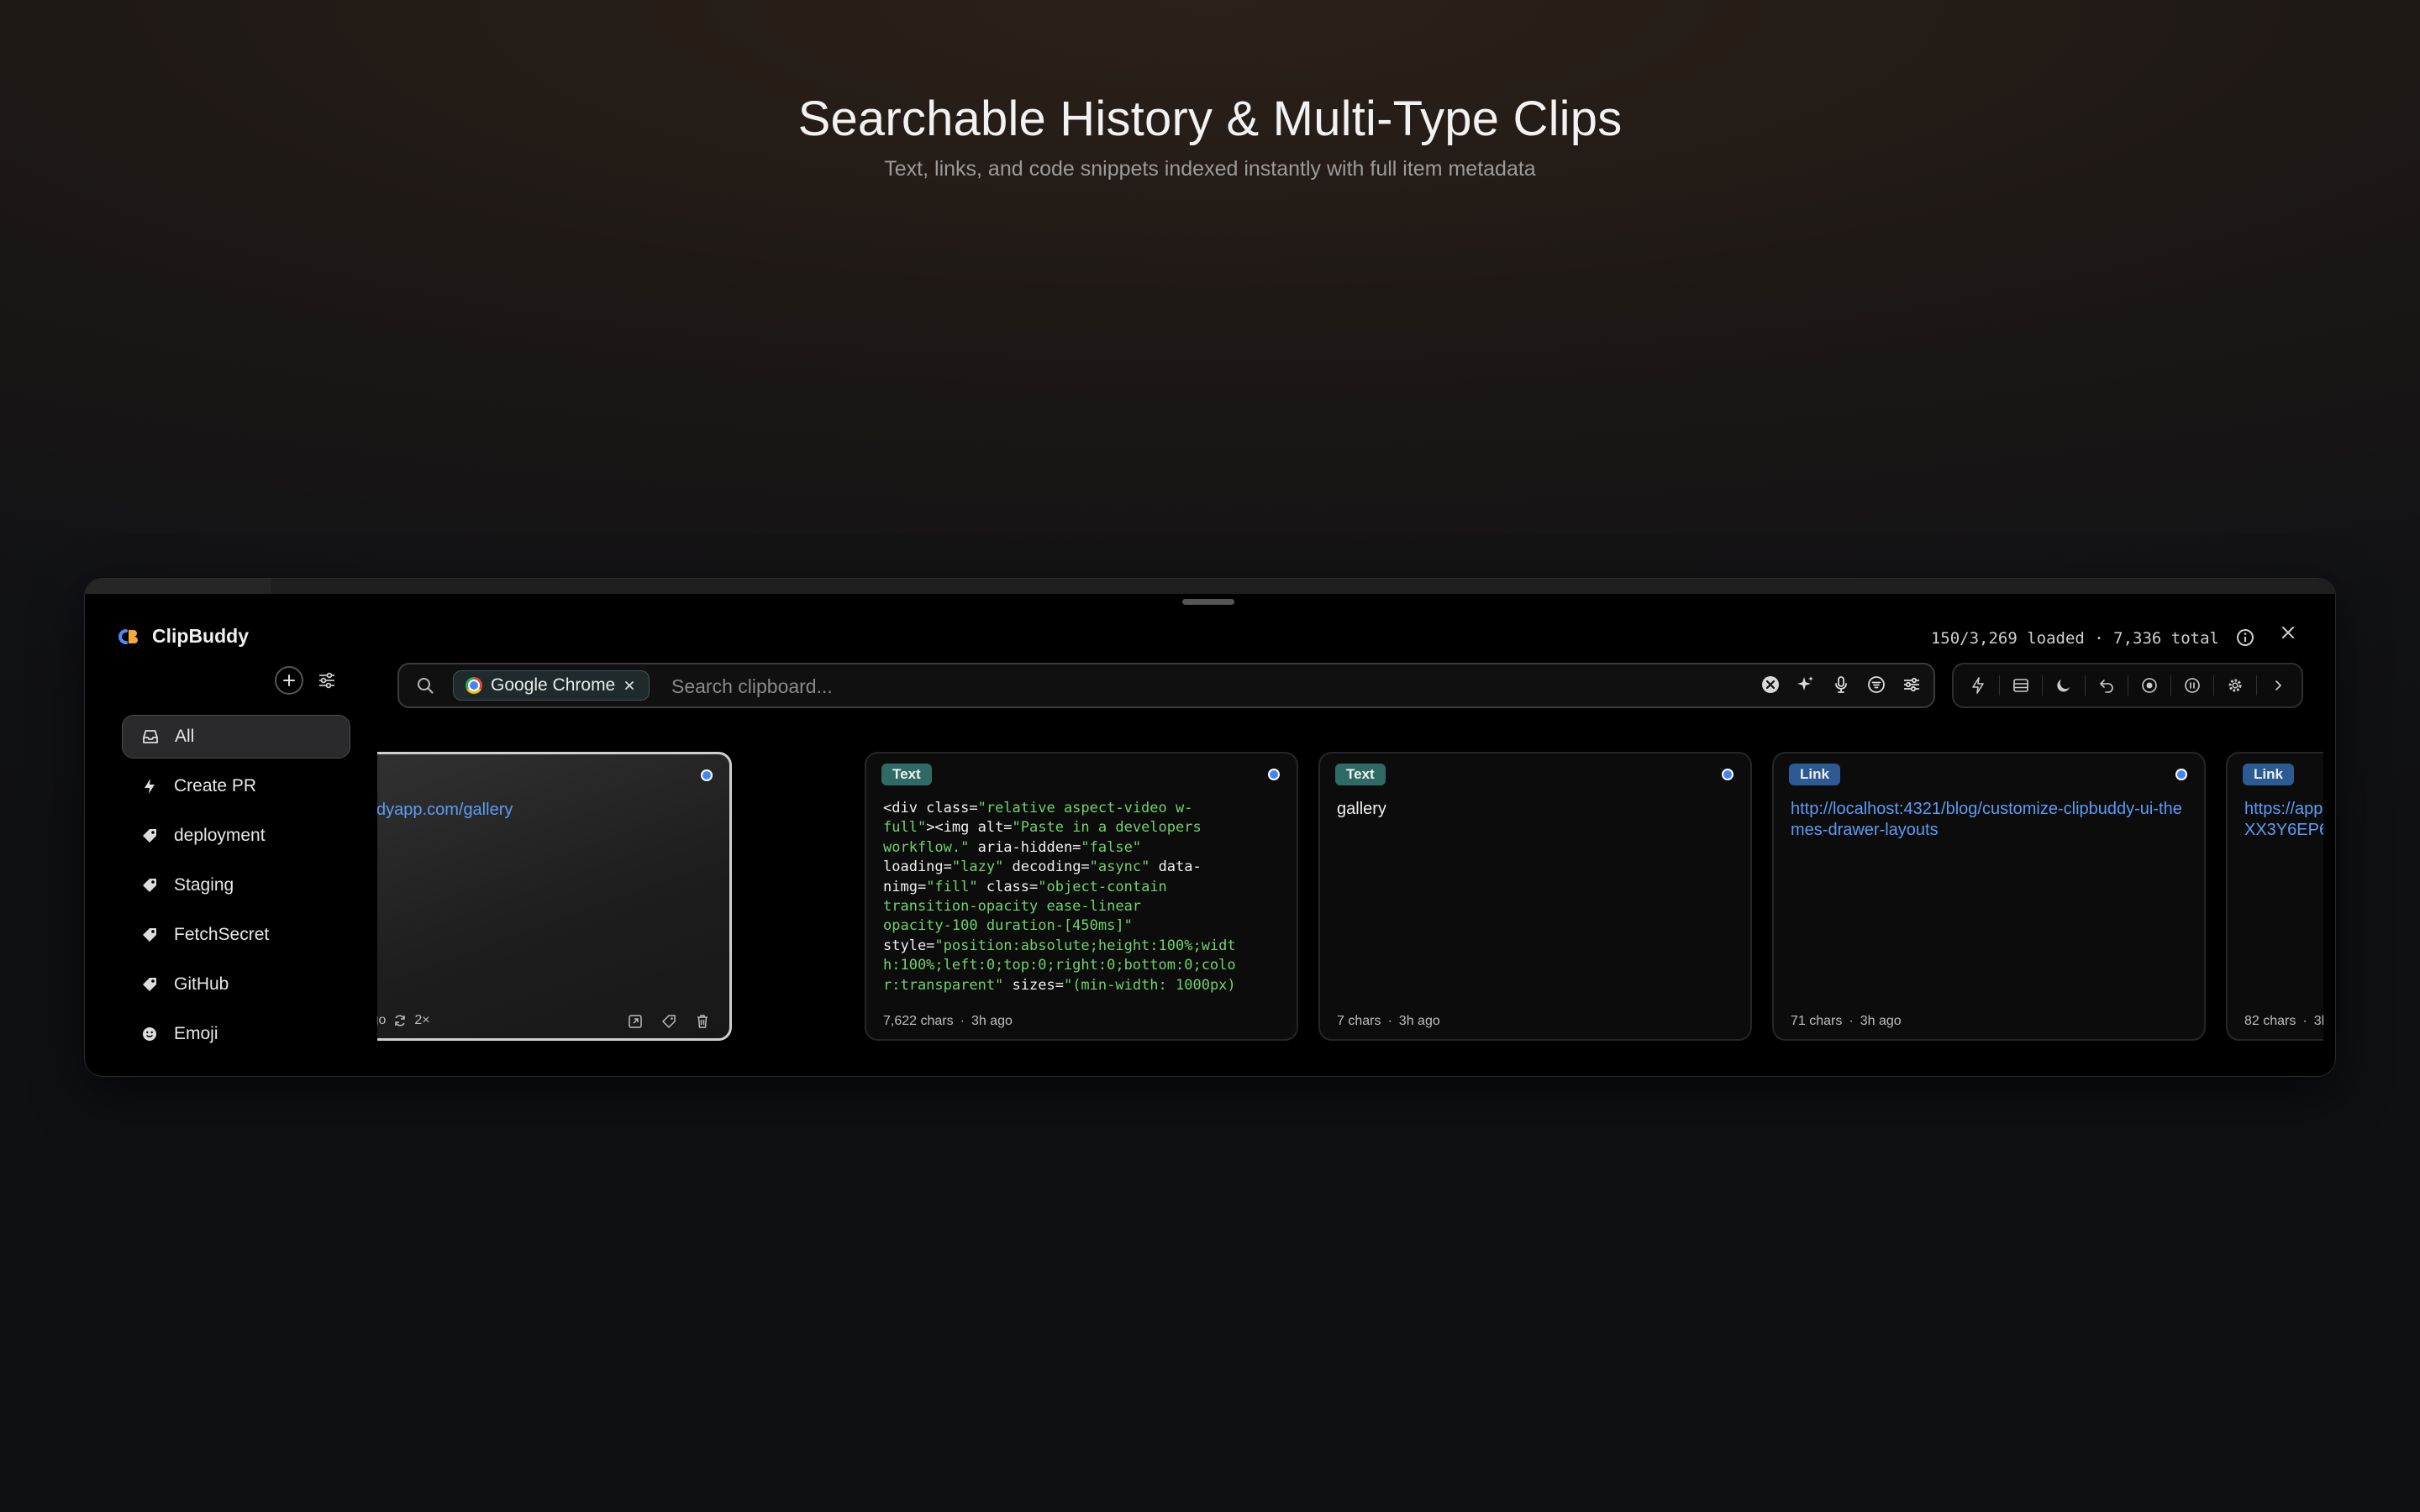 This screenshot has width=2420, height=1512. What do you see at coordinates (2021, 685) in the screenshot?
I see `layout-rows-icon` at bounding box center [2021, 685].